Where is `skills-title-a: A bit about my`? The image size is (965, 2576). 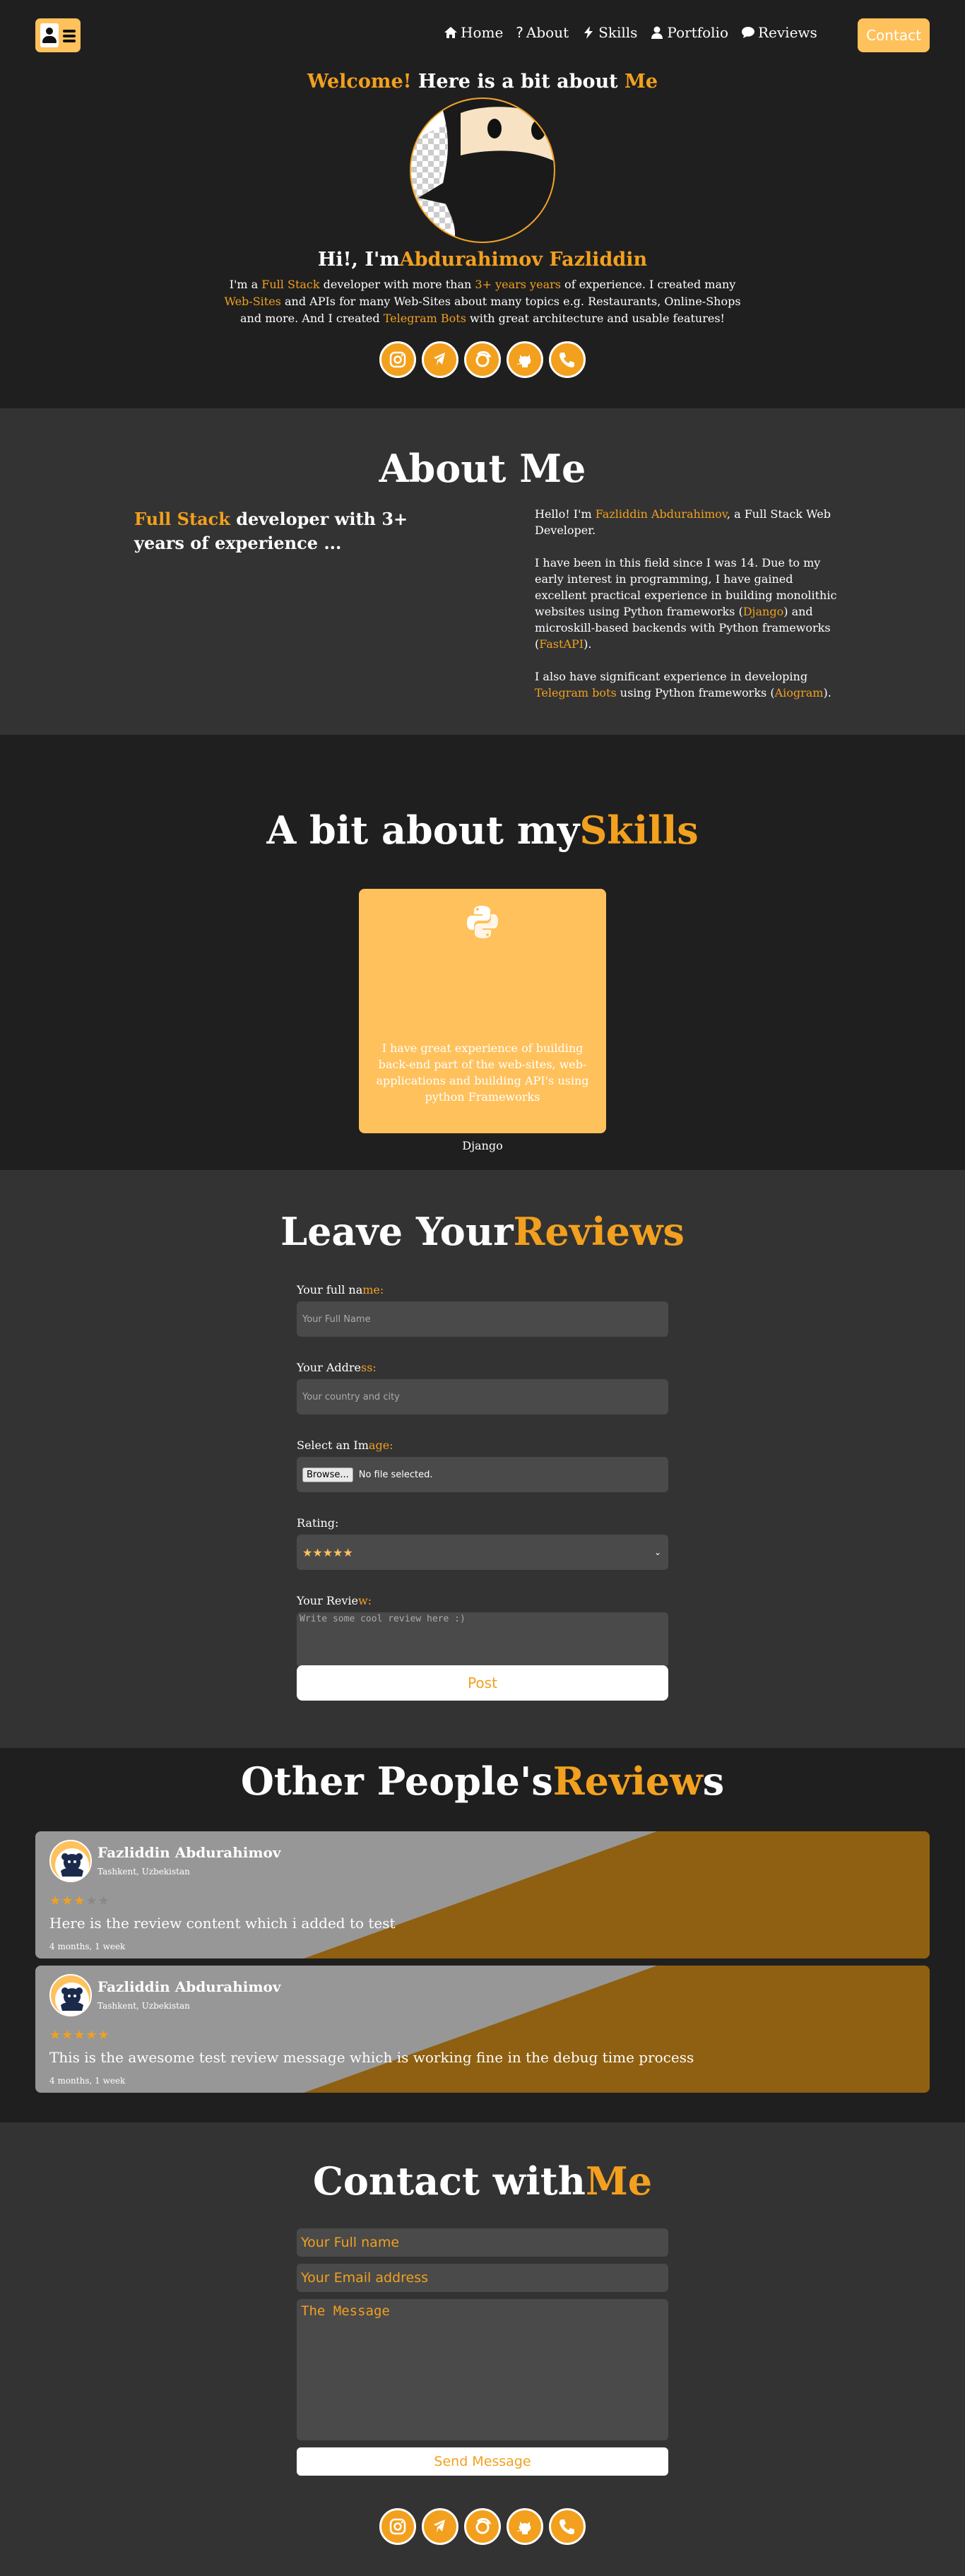 skills-title-a: A bit about my is located at coordinates (423, 830).